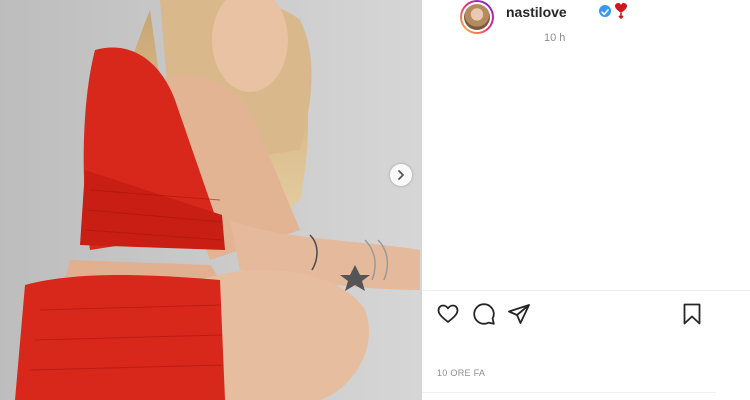 The width and height of the screenshot is (750, 400). I want to click on avatar, so click(477, 17).